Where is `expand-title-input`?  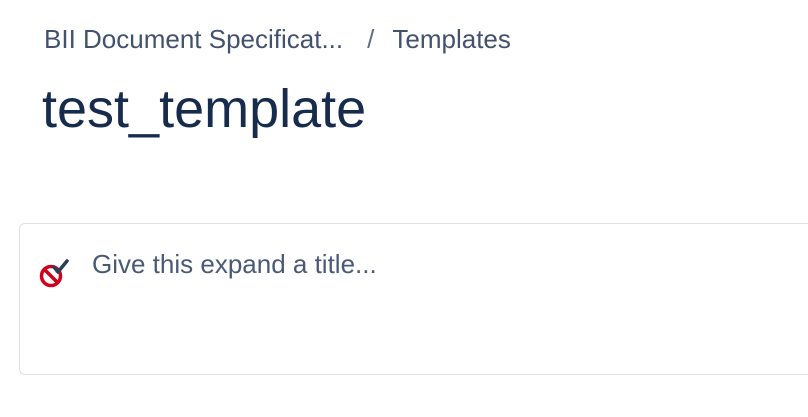 expand-title-input is located at coordinates (442, 264).